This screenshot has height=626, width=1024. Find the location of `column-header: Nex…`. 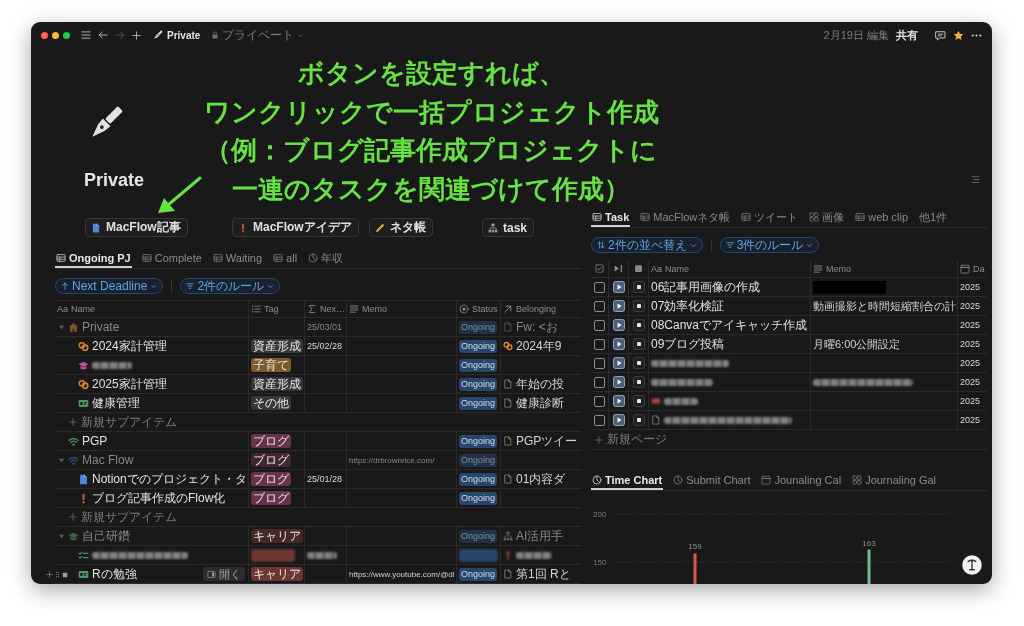

column-header: Nex… is located at coordinates (332, 309).